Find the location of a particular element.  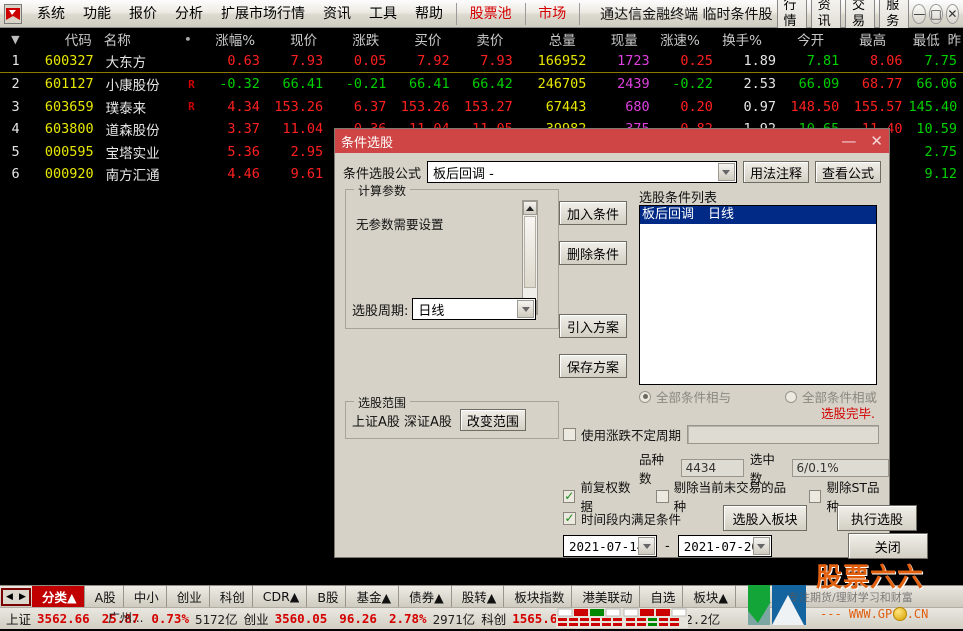

run-selection-button: 执行选股 is located at coordinates (877, 518).